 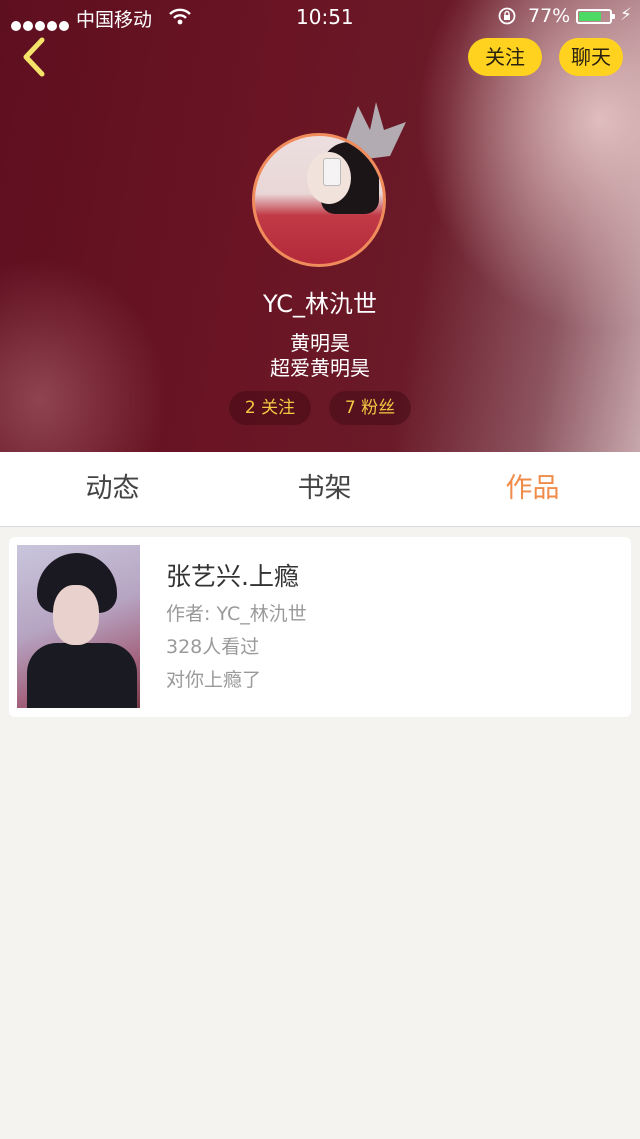 I want to click on chat-button: 聊天, so click(x=591, y=57).